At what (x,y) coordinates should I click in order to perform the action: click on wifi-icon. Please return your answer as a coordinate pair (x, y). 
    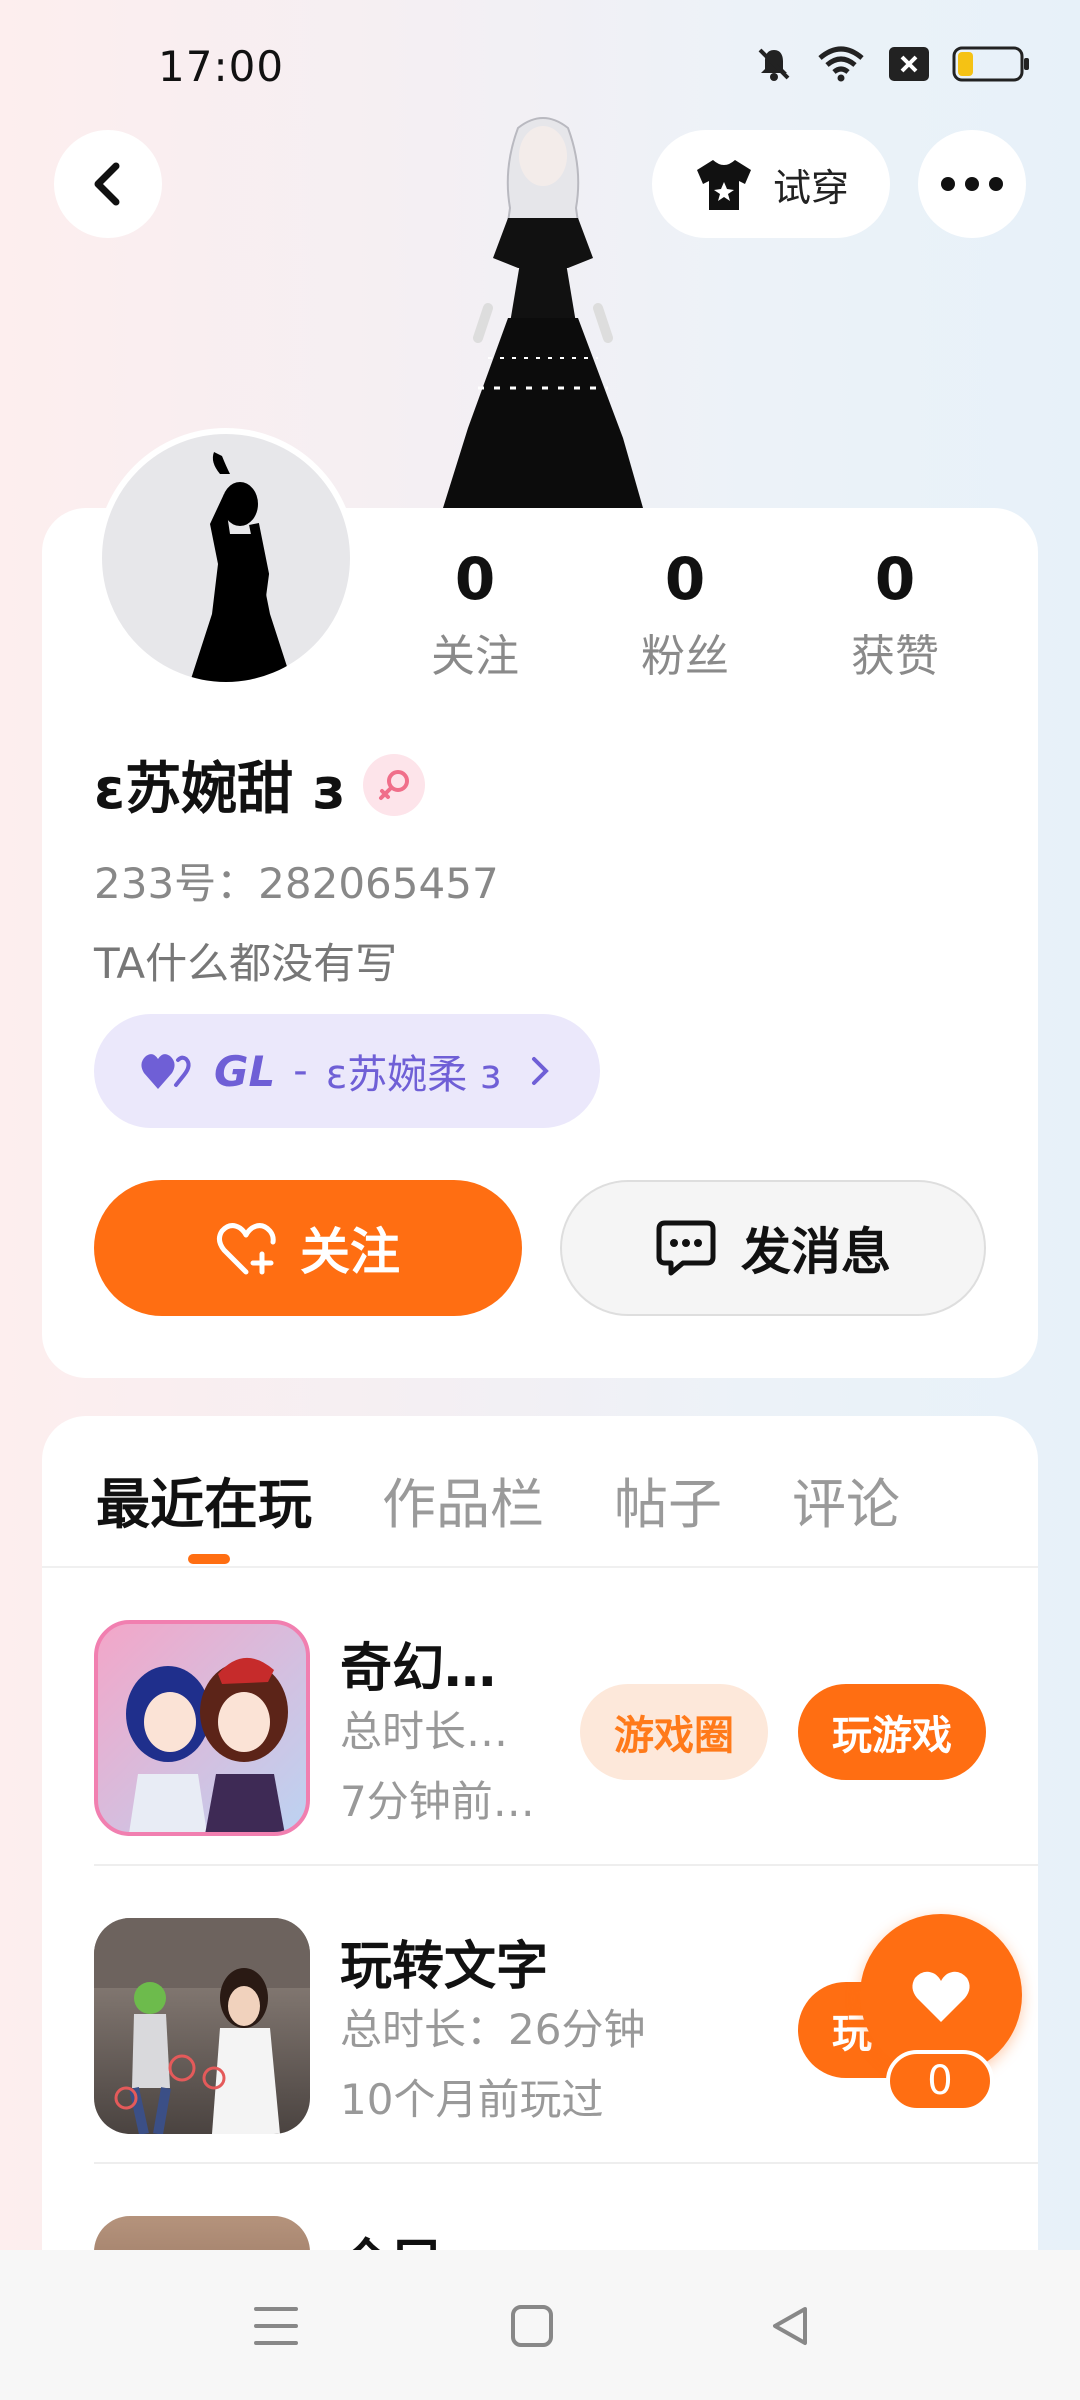
    Looking at the image, I should click on (841, 64).